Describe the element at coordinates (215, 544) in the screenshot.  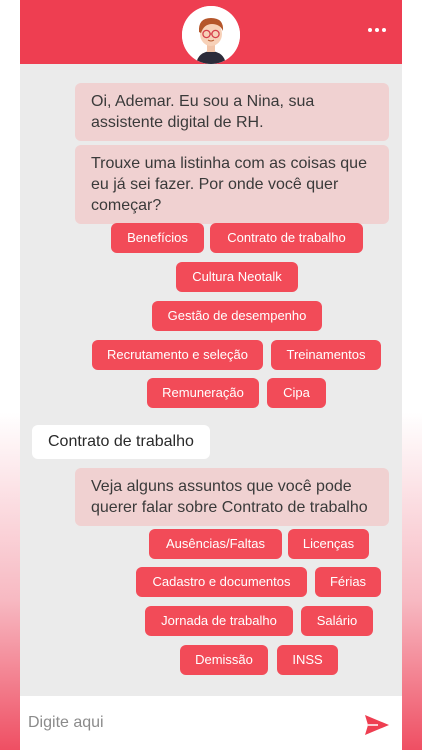
I see `subtopic-chip: Ausências/Faltas` at that location.